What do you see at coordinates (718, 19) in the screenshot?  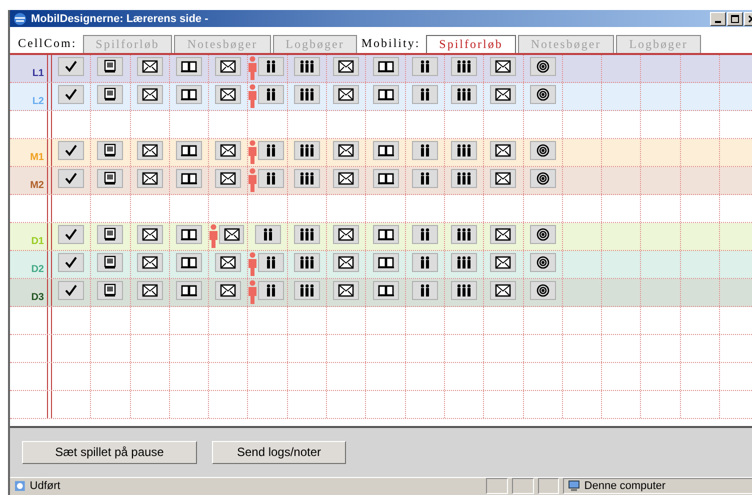 I see `minimize-button` at bounding box center [718, 19].